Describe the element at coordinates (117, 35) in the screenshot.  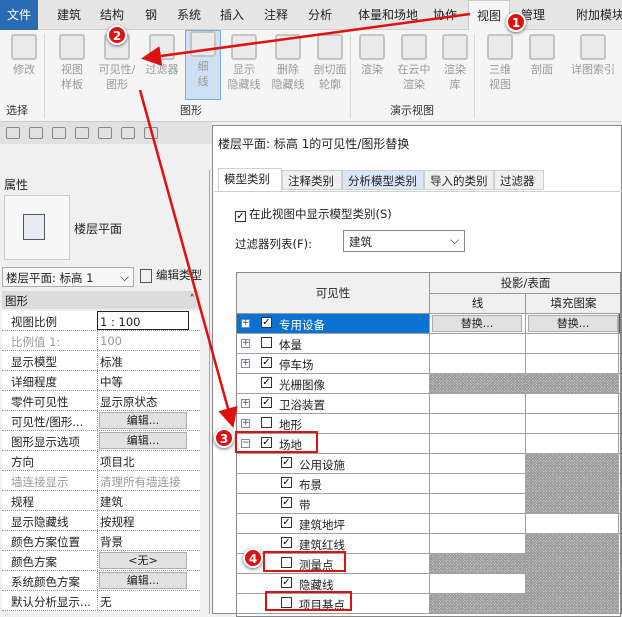
I see `step-badge: 2` at that location.